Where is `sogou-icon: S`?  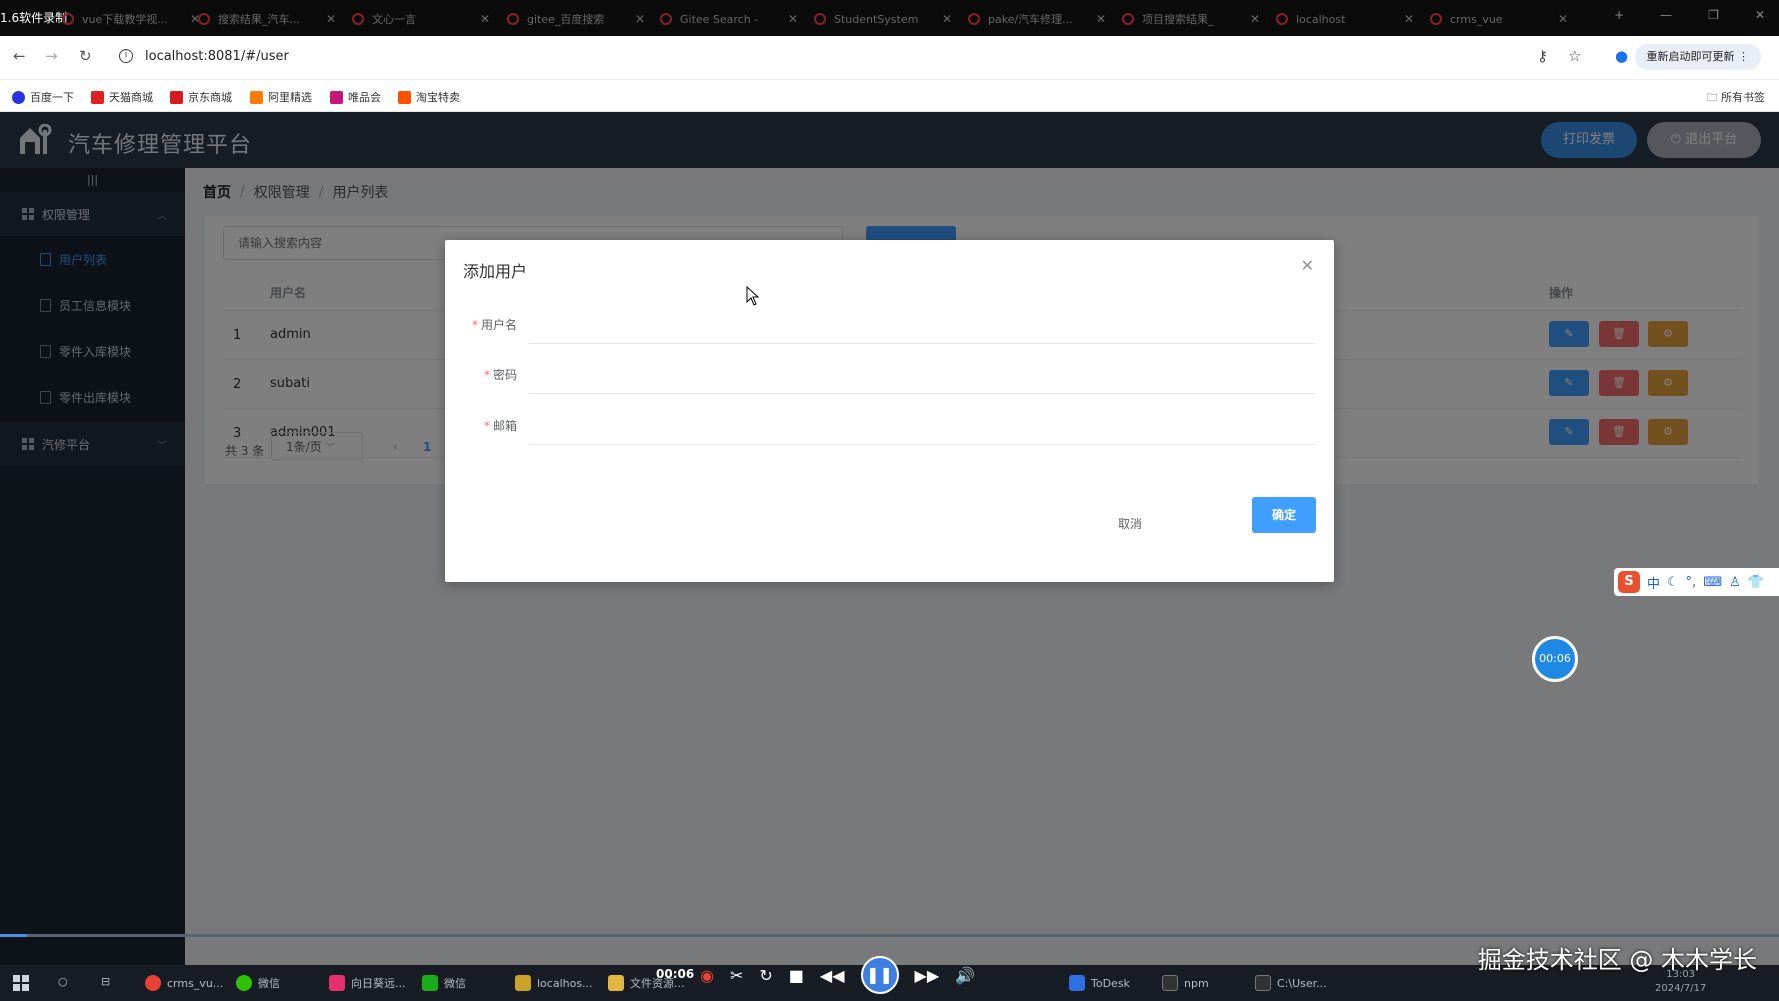
sogou-icon: S is located at coordinates (1629, 582).